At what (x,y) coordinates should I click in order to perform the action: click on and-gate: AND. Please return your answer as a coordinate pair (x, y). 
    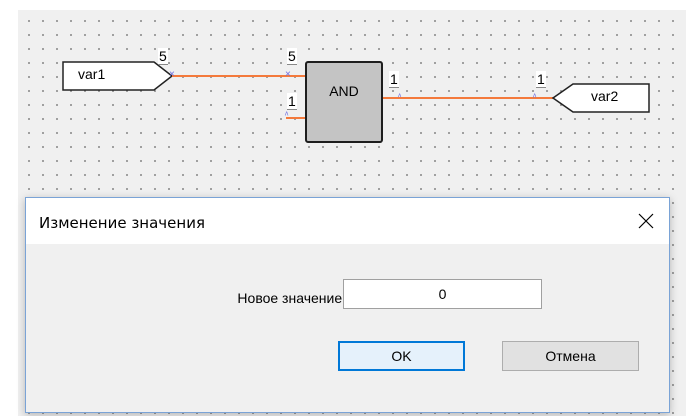
    Looking at the image, I should click on (344, 102).